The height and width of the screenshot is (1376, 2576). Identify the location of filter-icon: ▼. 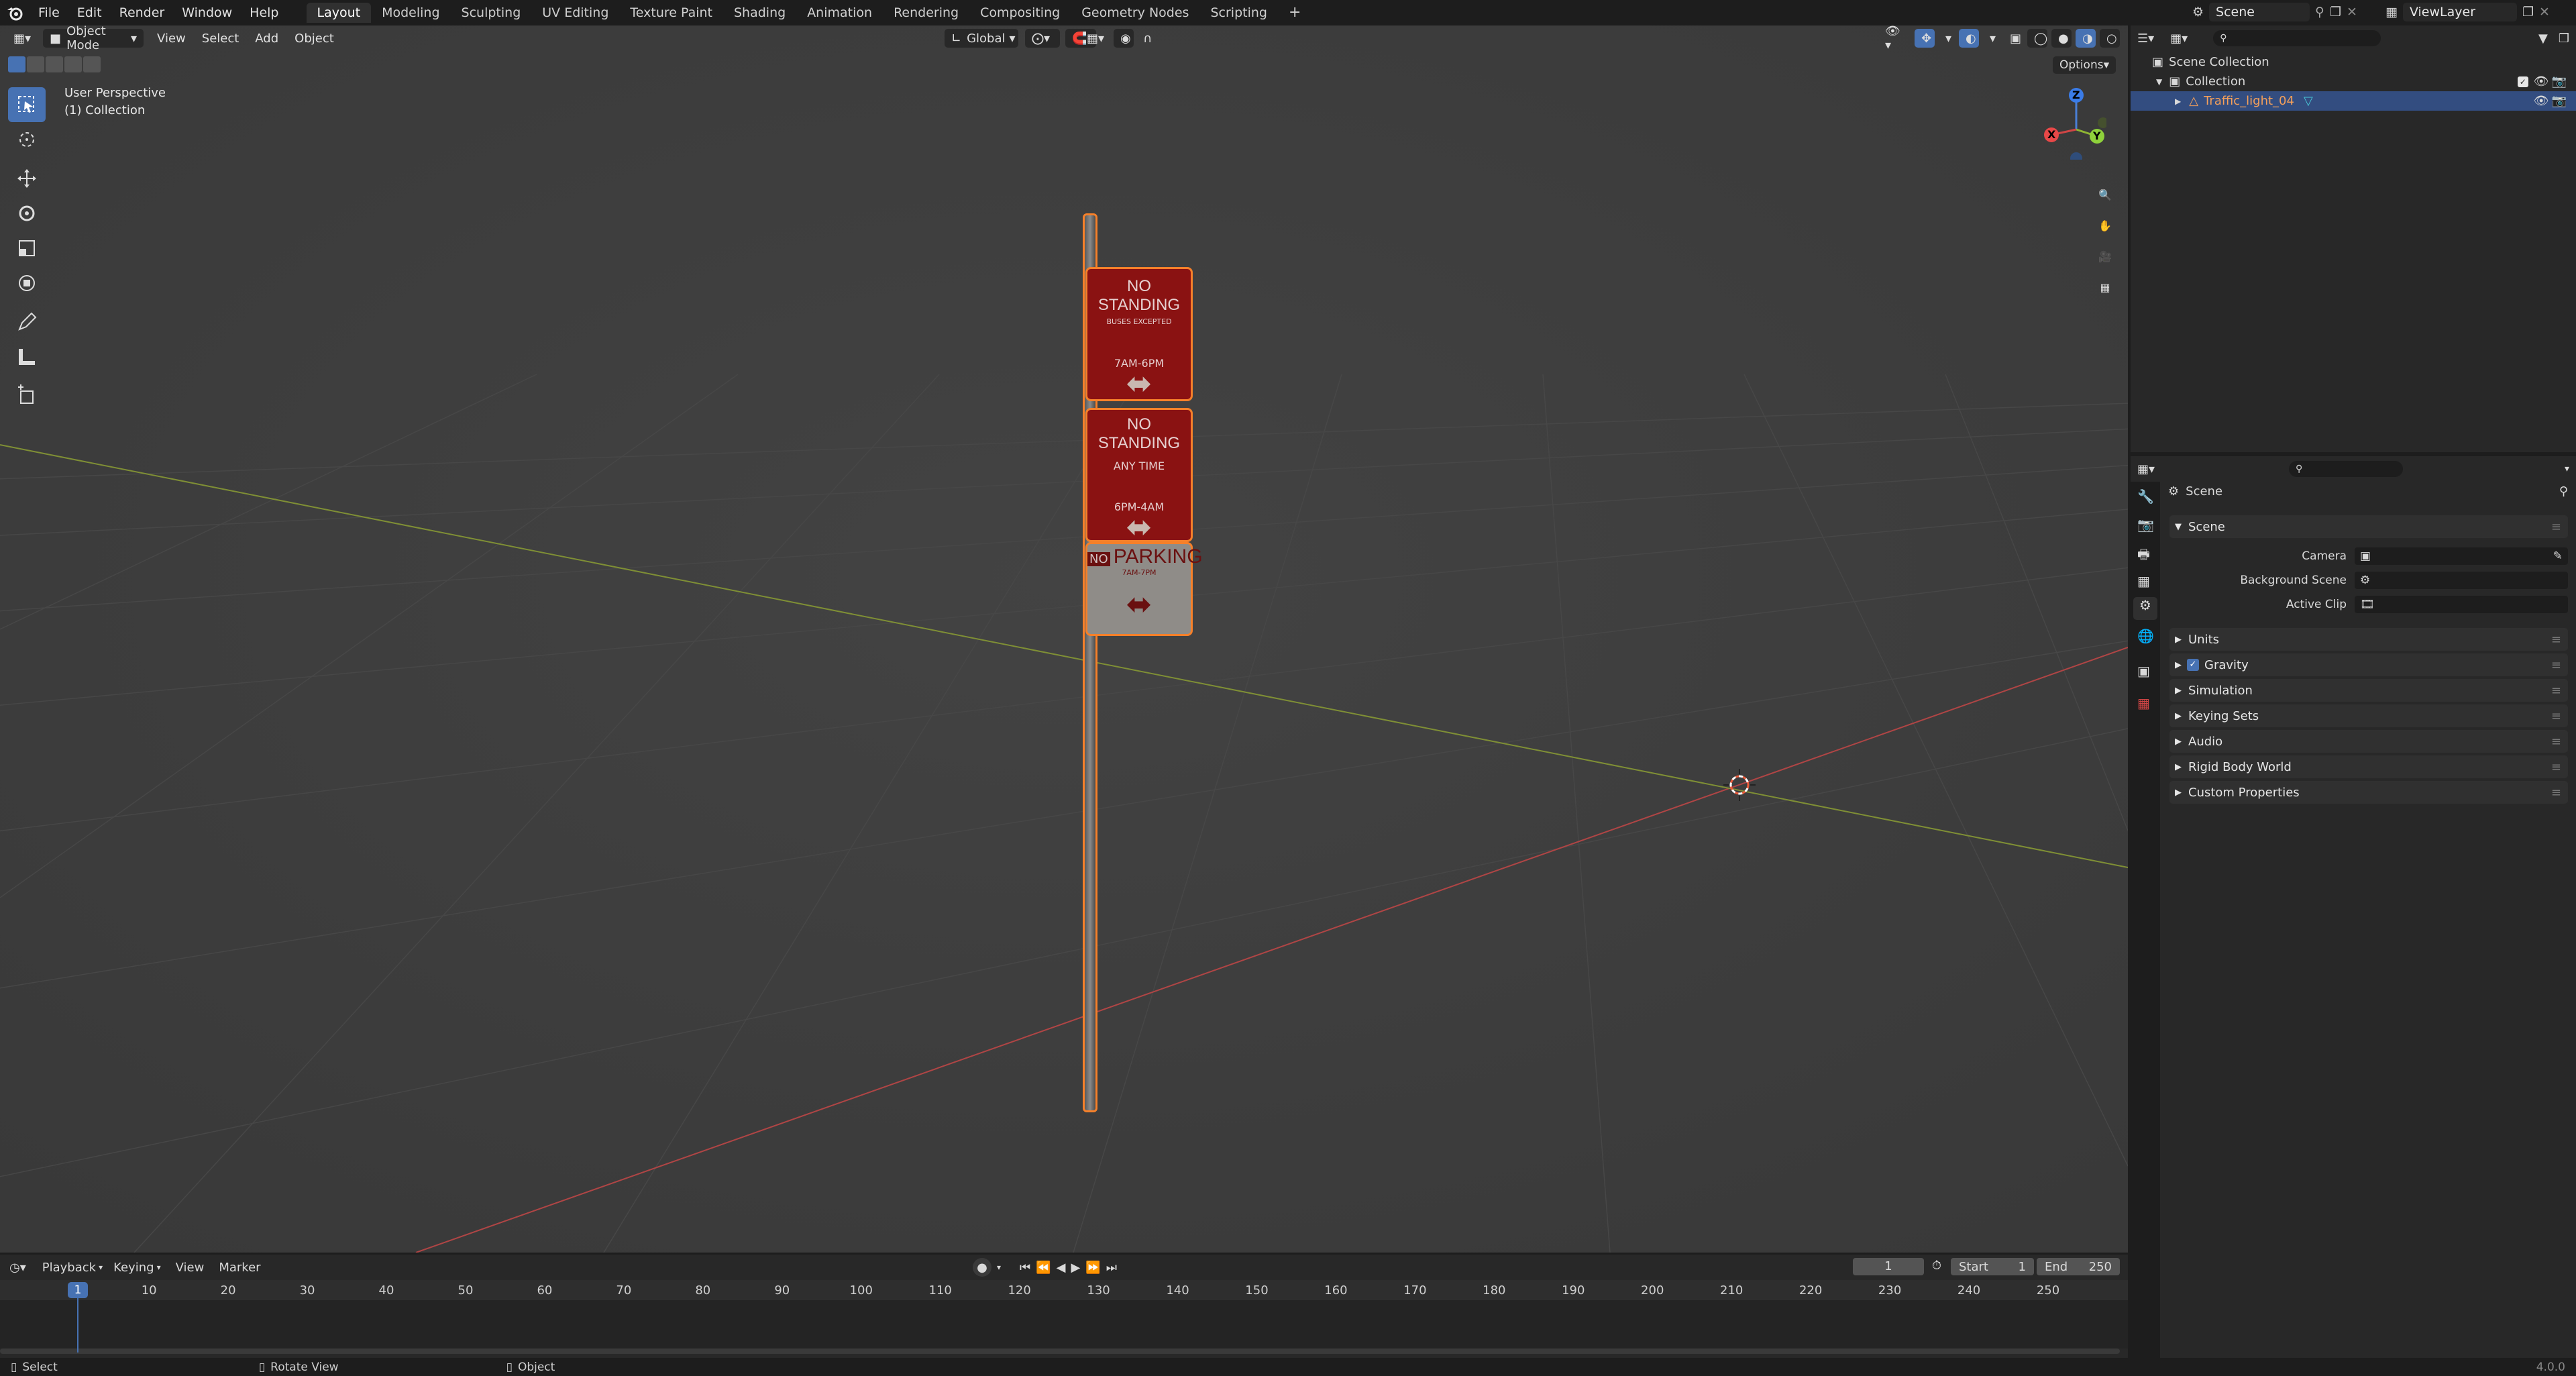
(2543, 39).